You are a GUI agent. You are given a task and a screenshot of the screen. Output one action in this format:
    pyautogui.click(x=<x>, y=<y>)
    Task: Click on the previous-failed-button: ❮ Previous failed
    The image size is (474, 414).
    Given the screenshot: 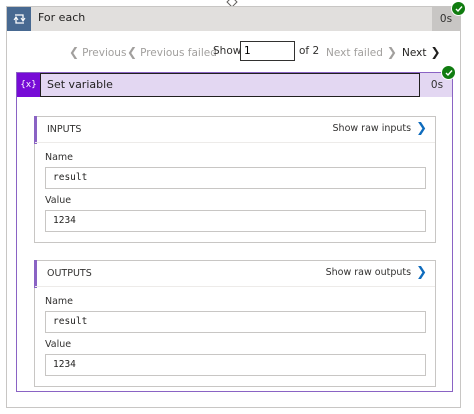 What is the action you would take?
    pyautogui.click(x=172, y=52)
    